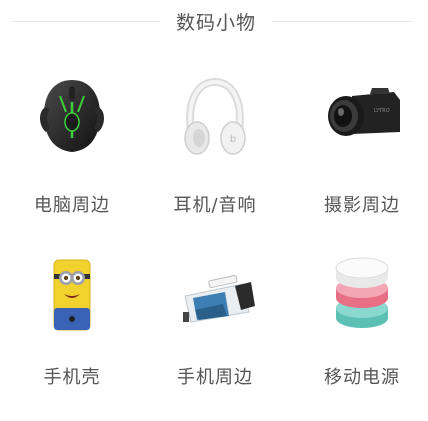  Describe the element at coordinates (342, 21) in the screenshot. I see `header-divider-right` at that location.